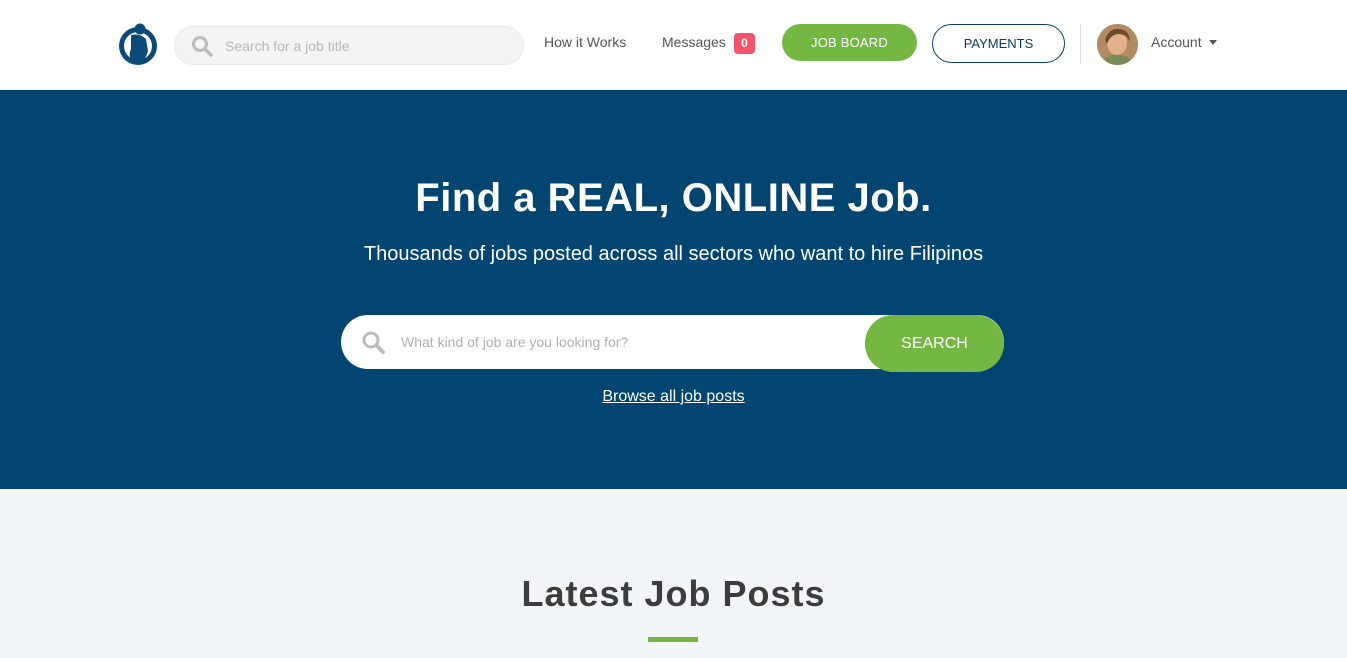  I want to click on messages-count-badge: 0, so click(744, 43).